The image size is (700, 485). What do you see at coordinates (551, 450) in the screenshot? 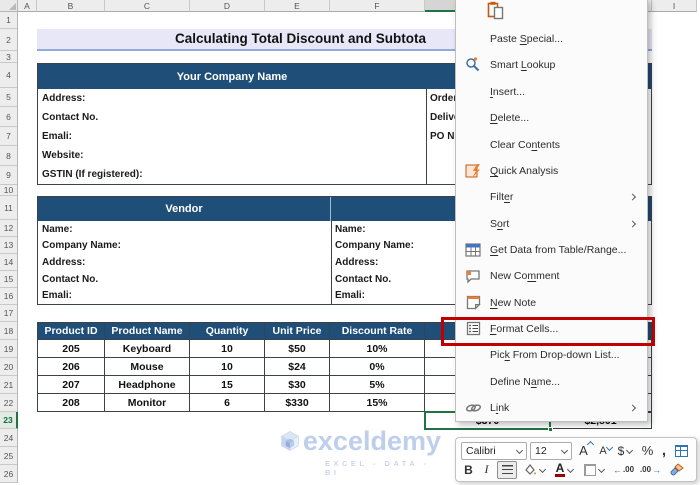
I see `font-size-combo: 12` at bounding box center [551, 450].